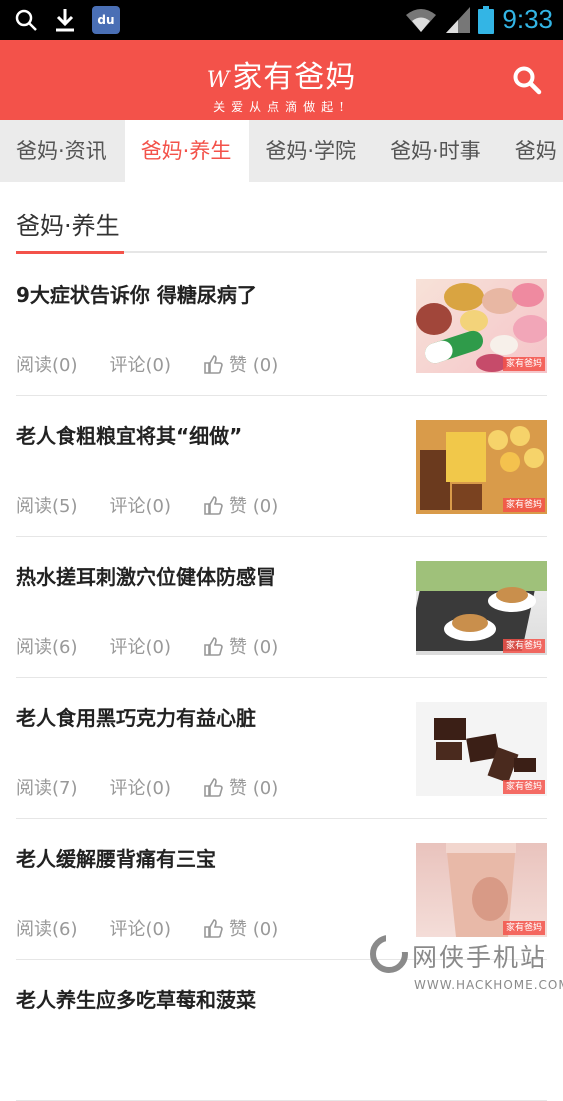 The image size is (563, 1101). I want to click on clock: 9:33, so click(527, 19).